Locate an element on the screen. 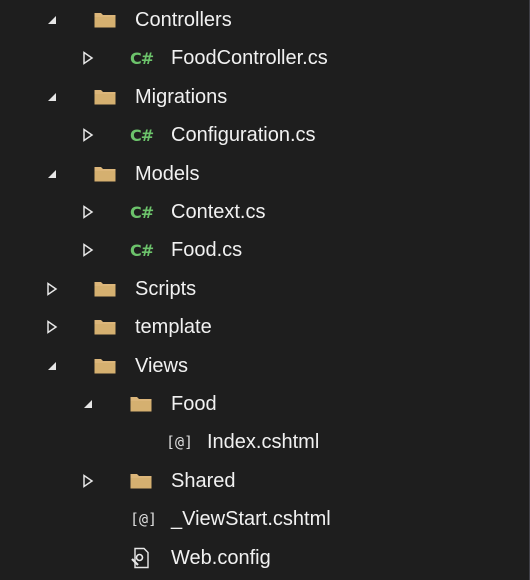 The width and height of the screenshot is (530, 580). tree-item-index-cshtml: [@] Index.cshtml is located at coordinates (264, 442).